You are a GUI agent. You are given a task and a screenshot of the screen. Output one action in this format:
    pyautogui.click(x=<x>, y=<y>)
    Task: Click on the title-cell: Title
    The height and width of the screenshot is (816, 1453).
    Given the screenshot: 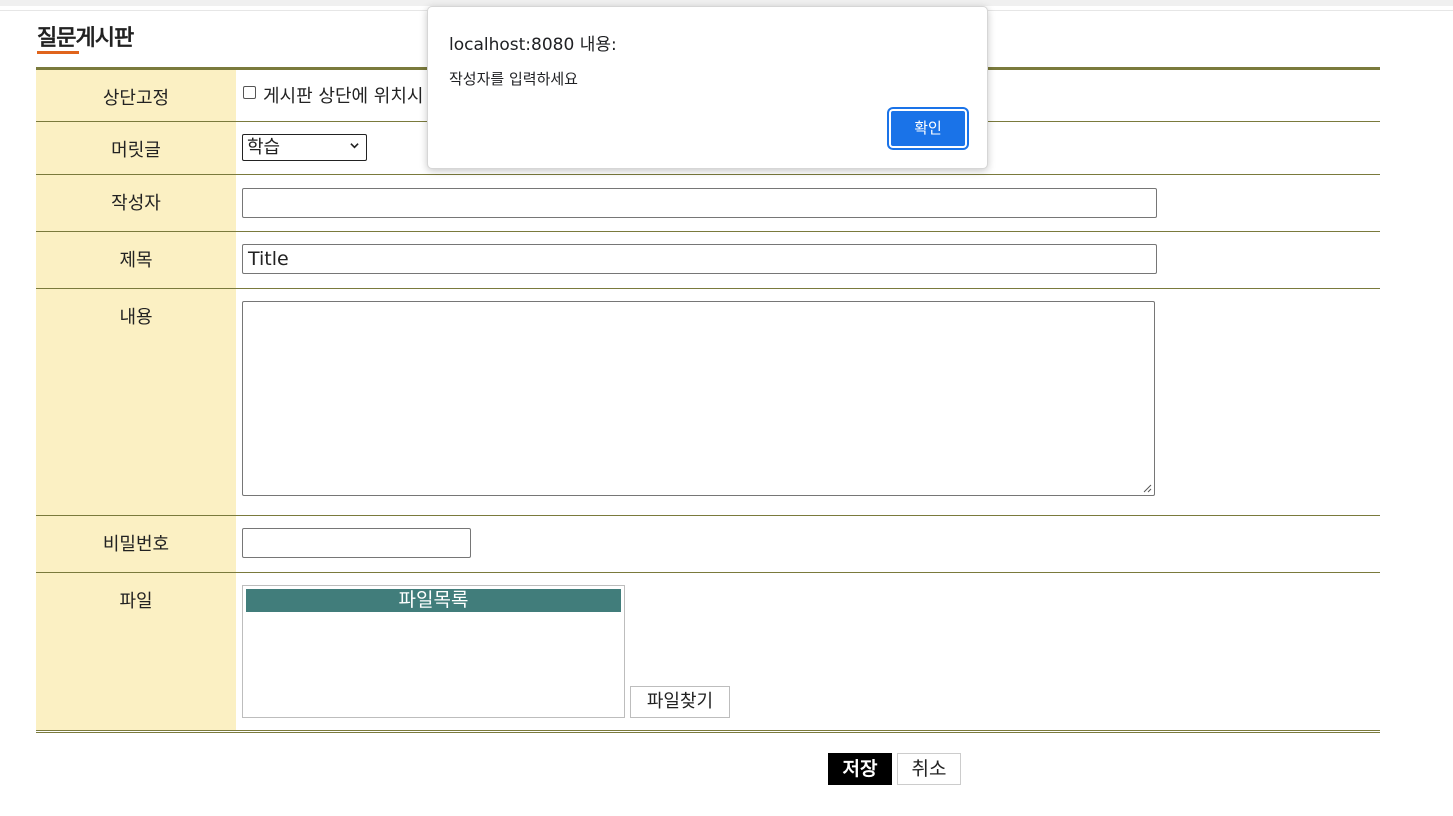 What is the action you would take?
    pyautogui.click(x=808, y=260)
    